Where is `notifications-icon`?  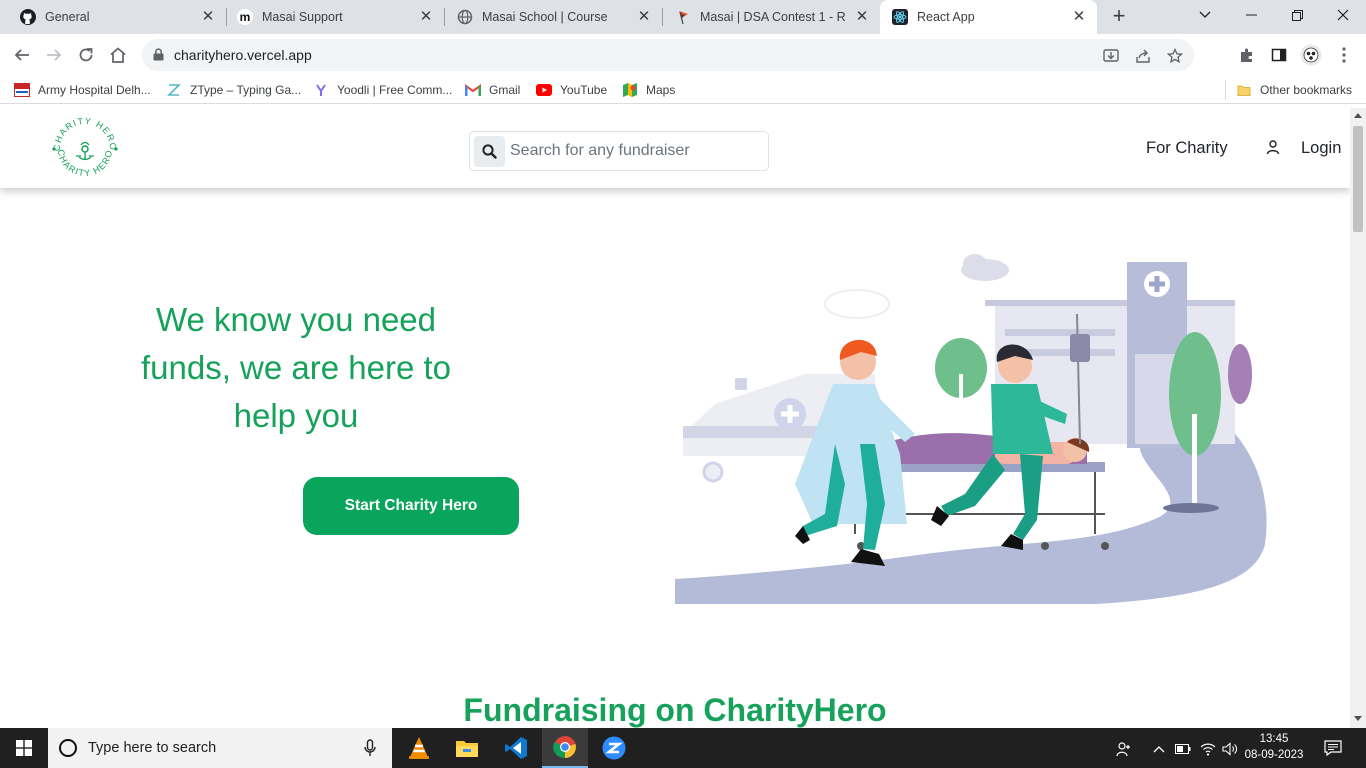 notifications-icon is located at coordinates (1333, 750).